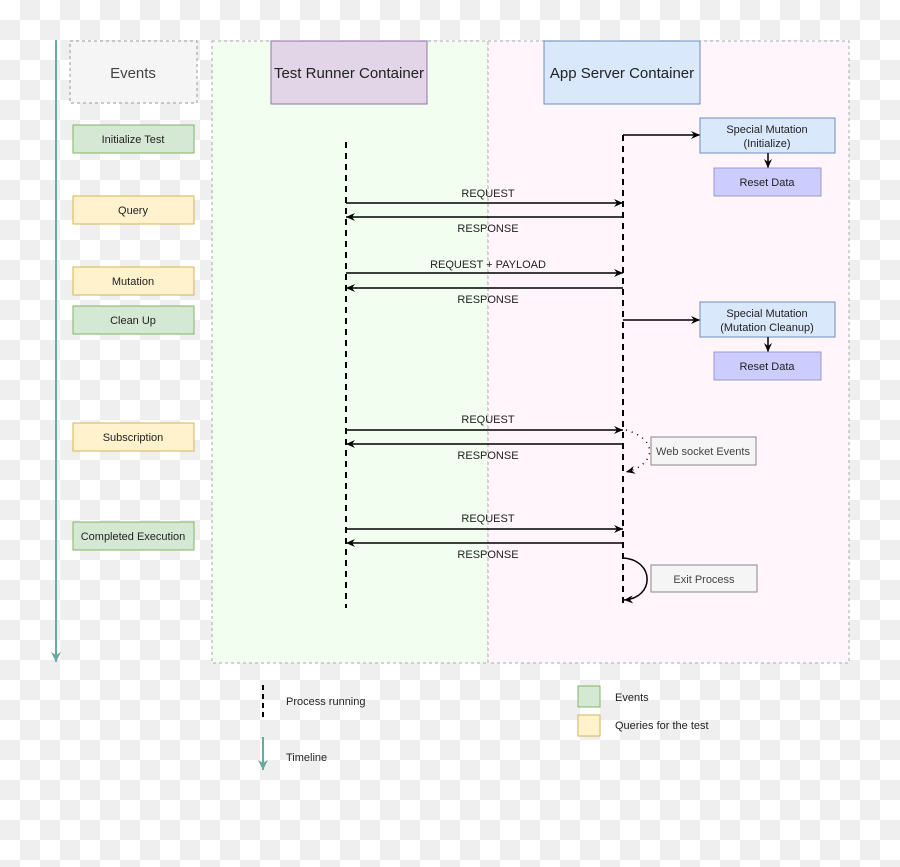  What do you see at coordinates (766, 130) in the screenshot?
I see `special-mutation-initialize-line1: Special Mutation` at bounding box center [766, 130].